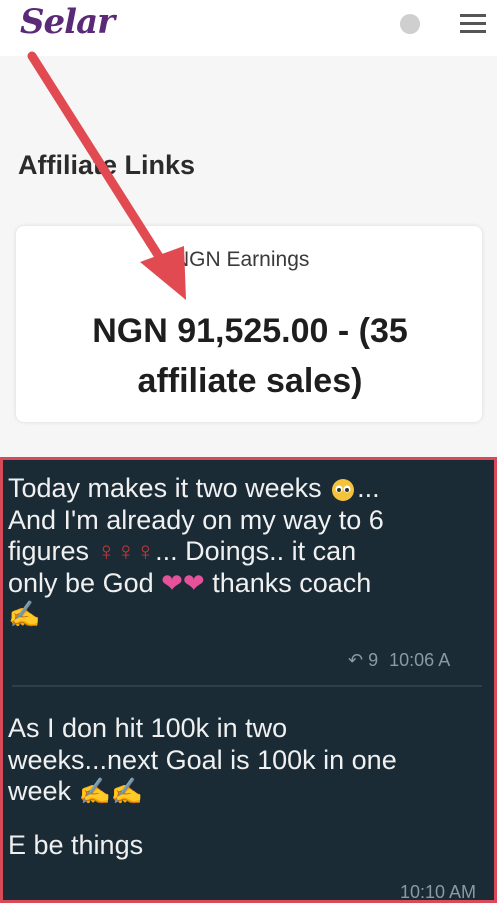  What do you see at coordinates (49, 551) in the screenshot?
I see `msg1-line3-a: figures` at bounding box center [49, 551].